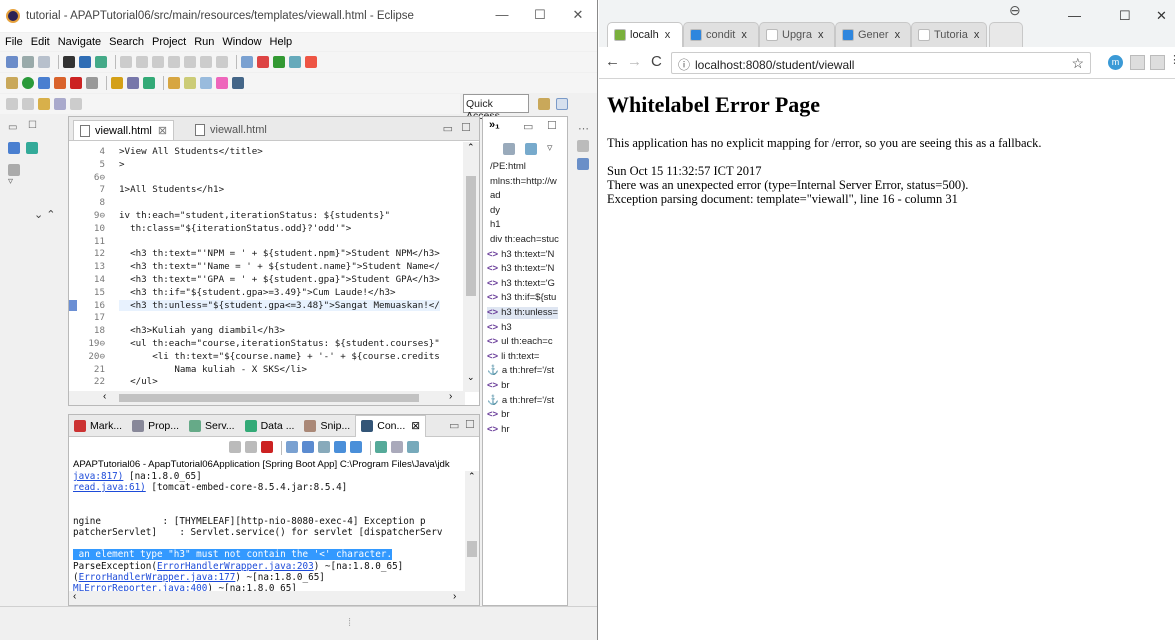 This screenshot has height=640, width=1175. I want to click on info-icon: ⓘ, so click(684, 65).